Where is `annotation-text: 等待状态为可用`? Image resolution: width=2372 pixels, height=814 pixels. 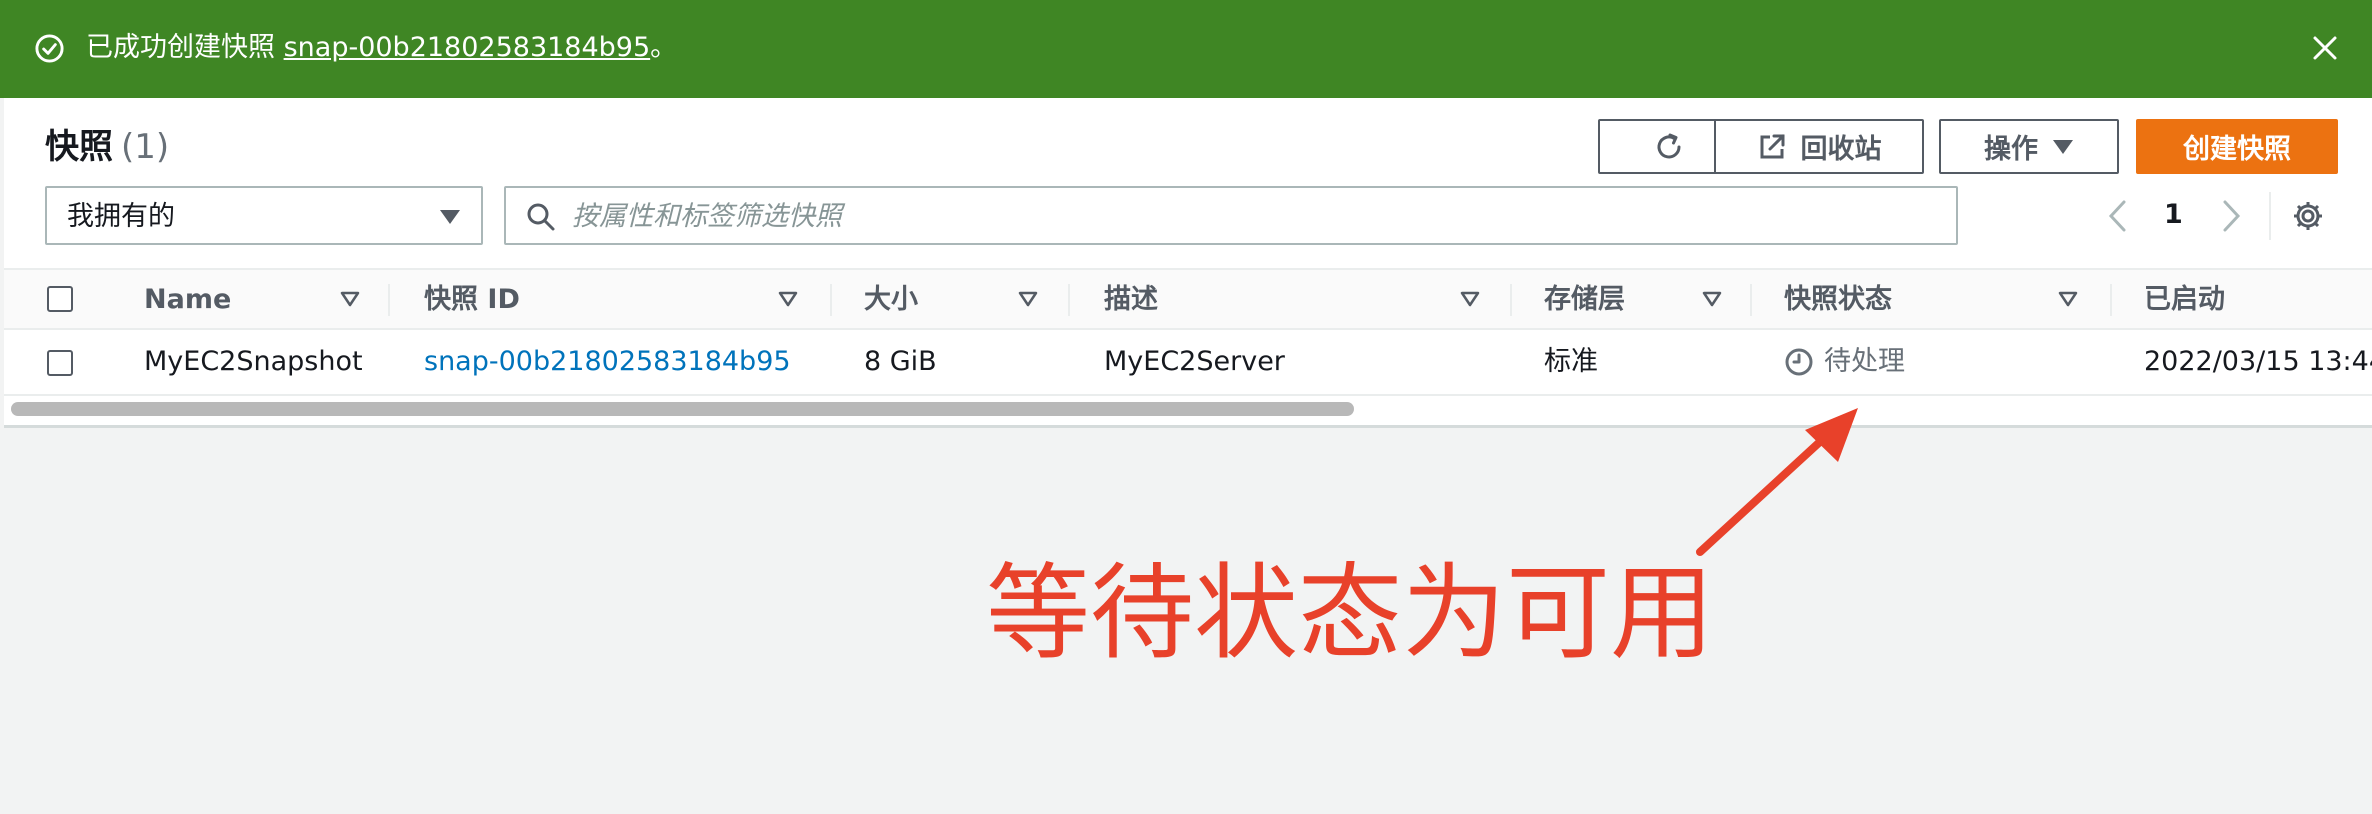 annotation-text: 等待状态为可用 is located at coordinates (1350, 613).